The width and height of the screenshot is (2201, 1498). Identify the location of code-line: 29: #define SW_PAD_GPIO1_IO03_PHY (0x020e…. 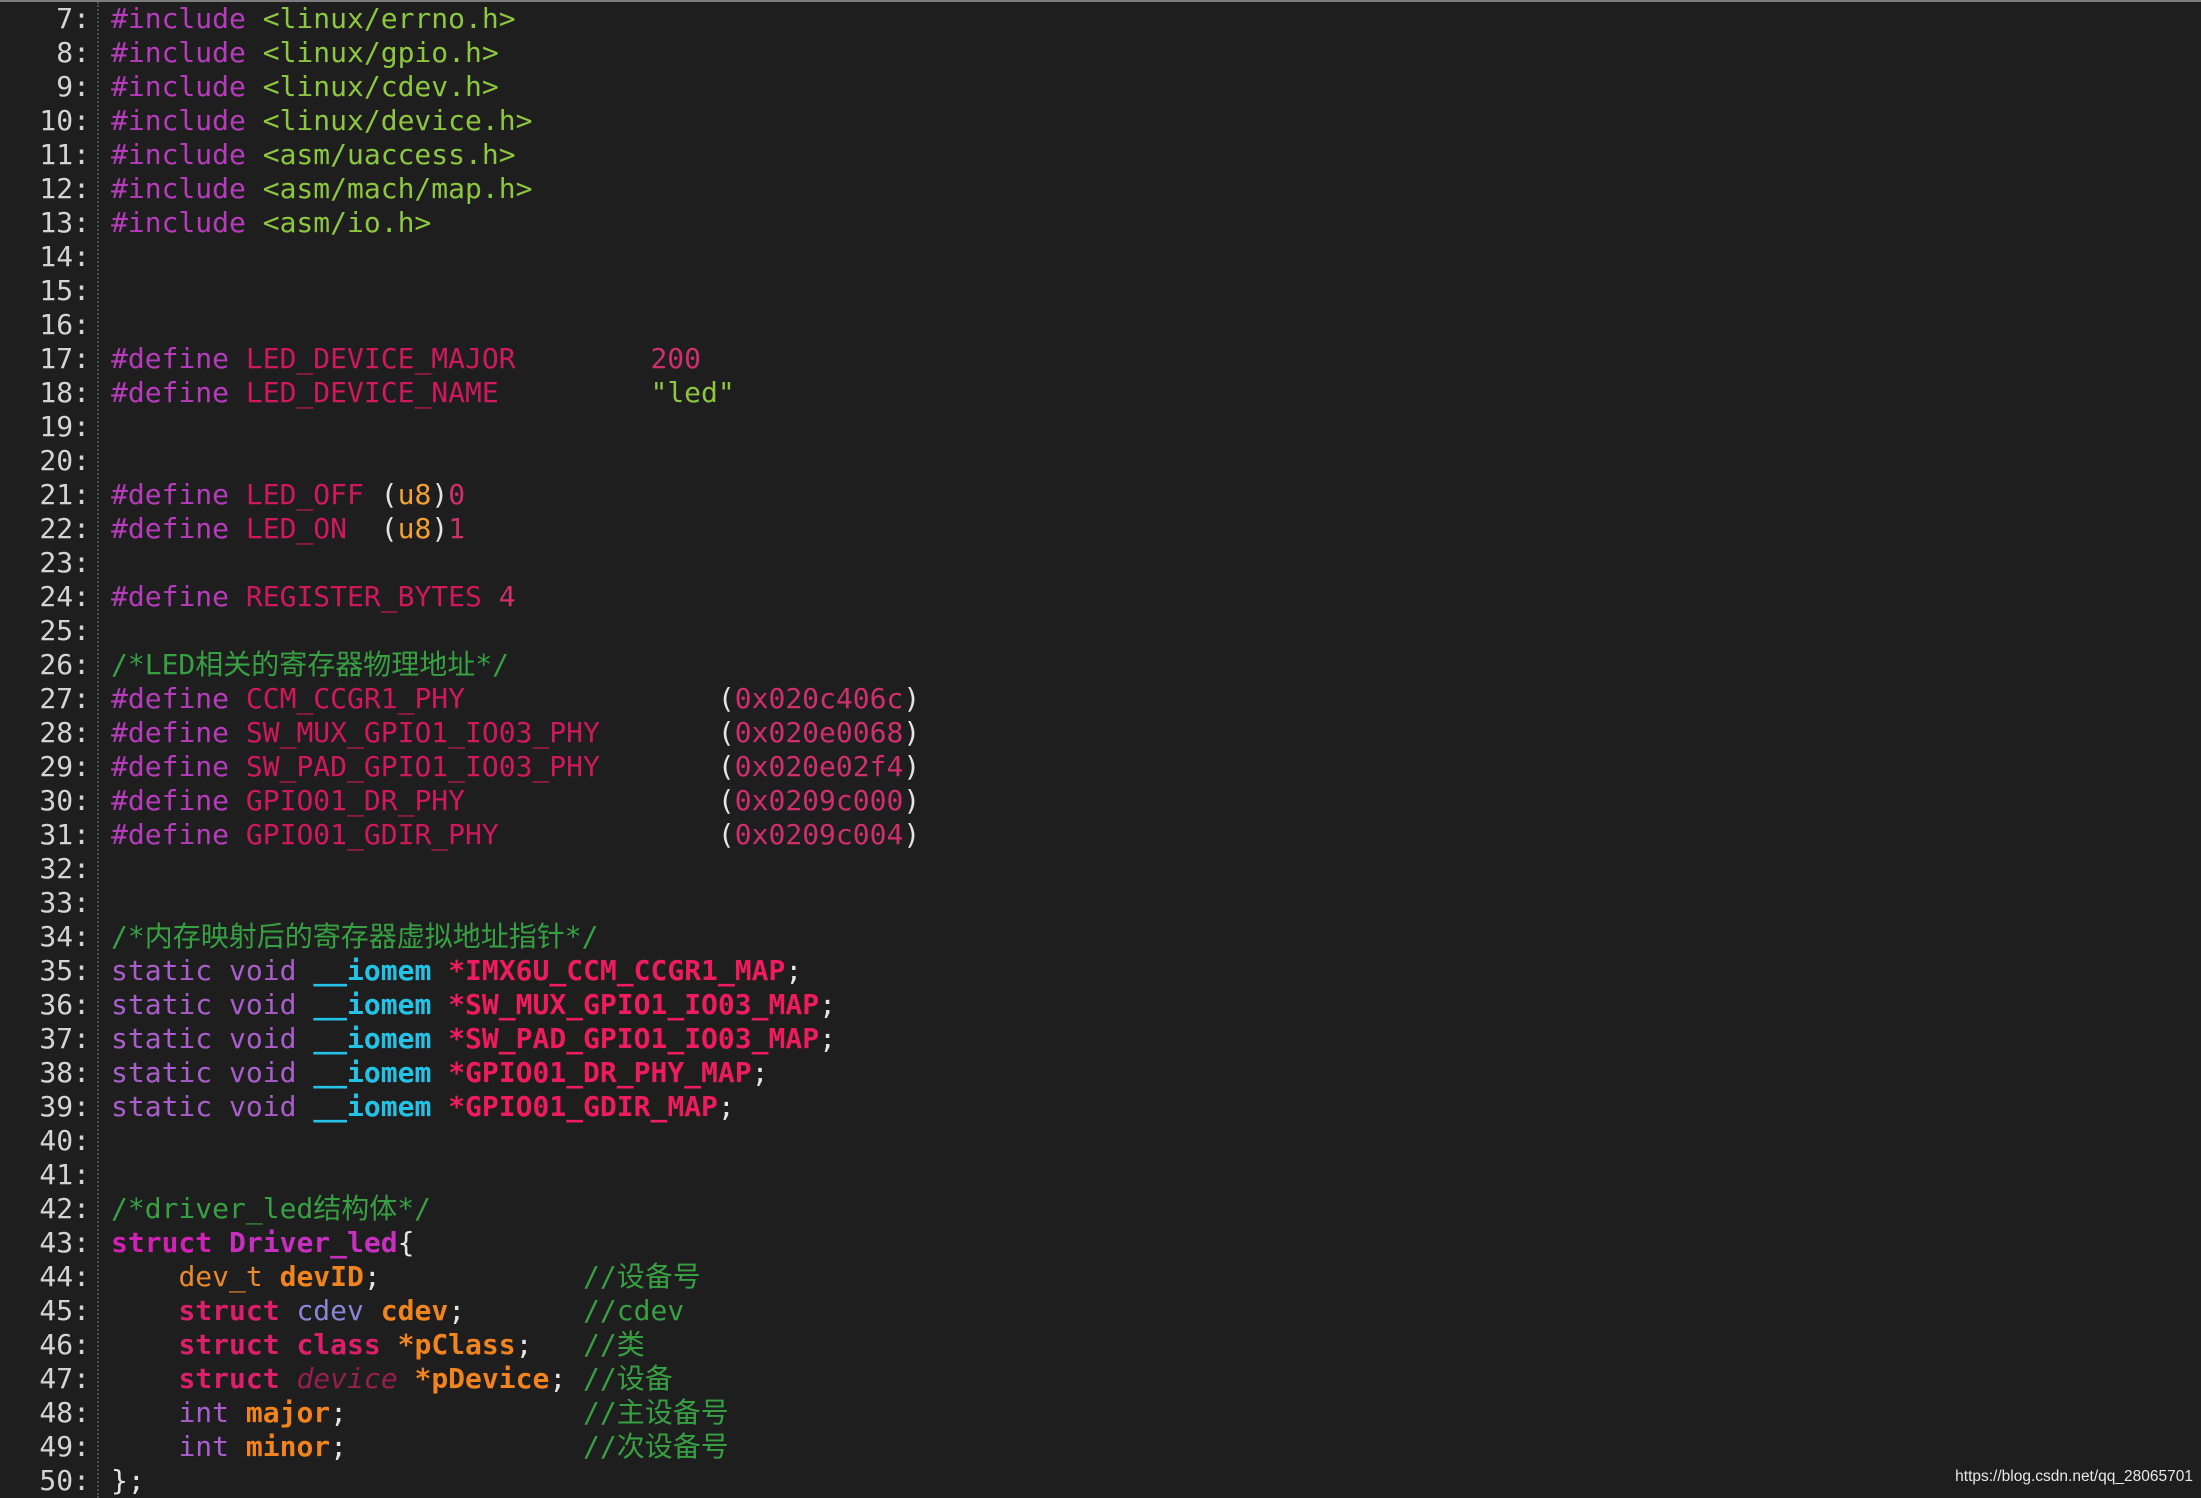
(1100, 767).